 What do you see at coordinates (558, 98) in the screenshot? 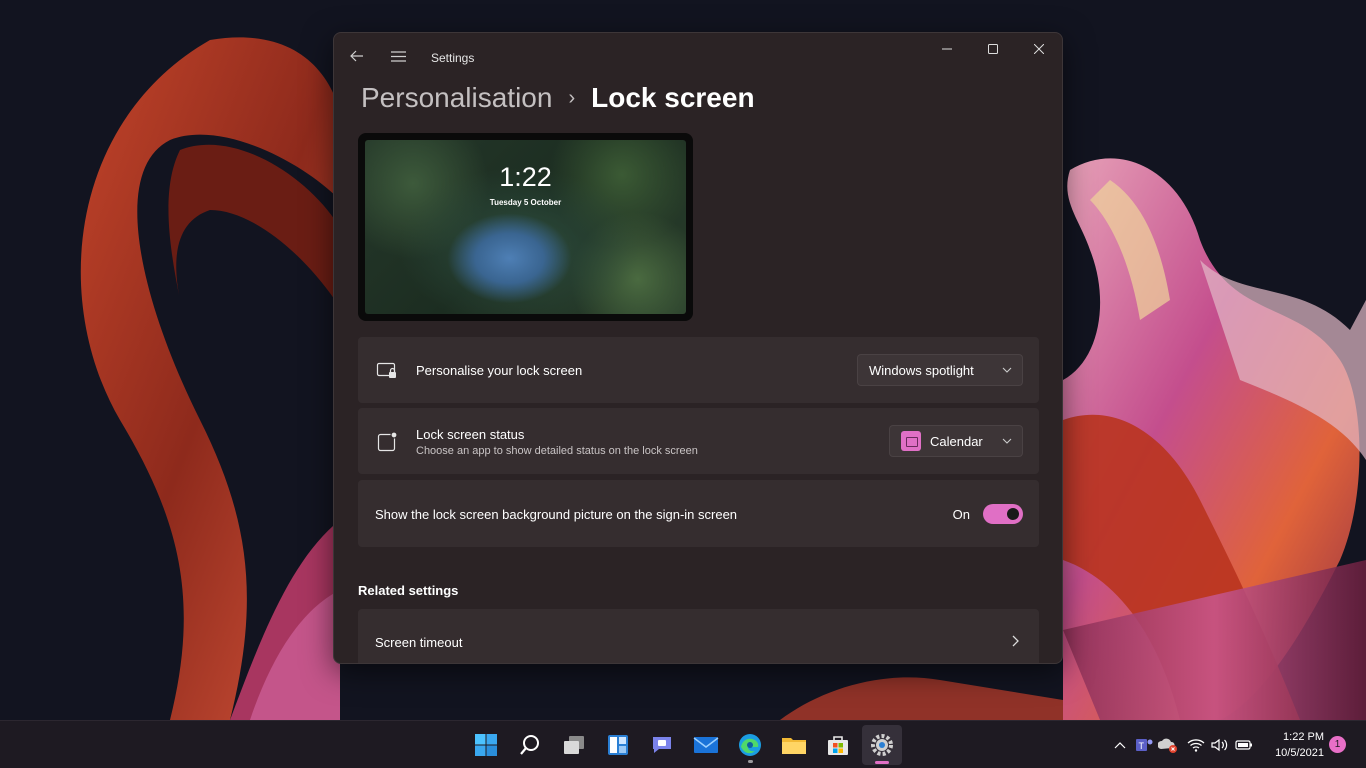
I see `breadcrumb: Personalisation › Lock screen` at bounding box center [558, 98].